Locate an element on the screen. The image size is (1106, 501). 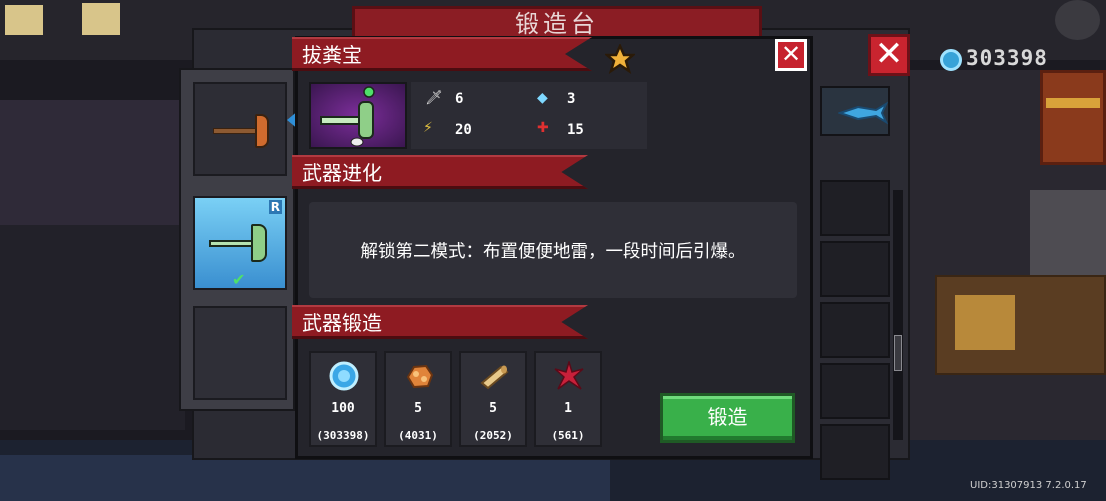
weapon-variant-slot-empty is located at coordinates (240, 353).